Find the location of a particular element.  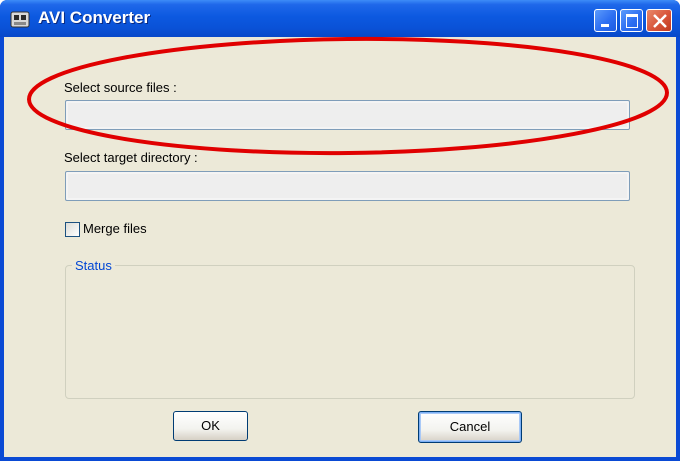

ok-button-label: OK is located at coordinates (210, 425).